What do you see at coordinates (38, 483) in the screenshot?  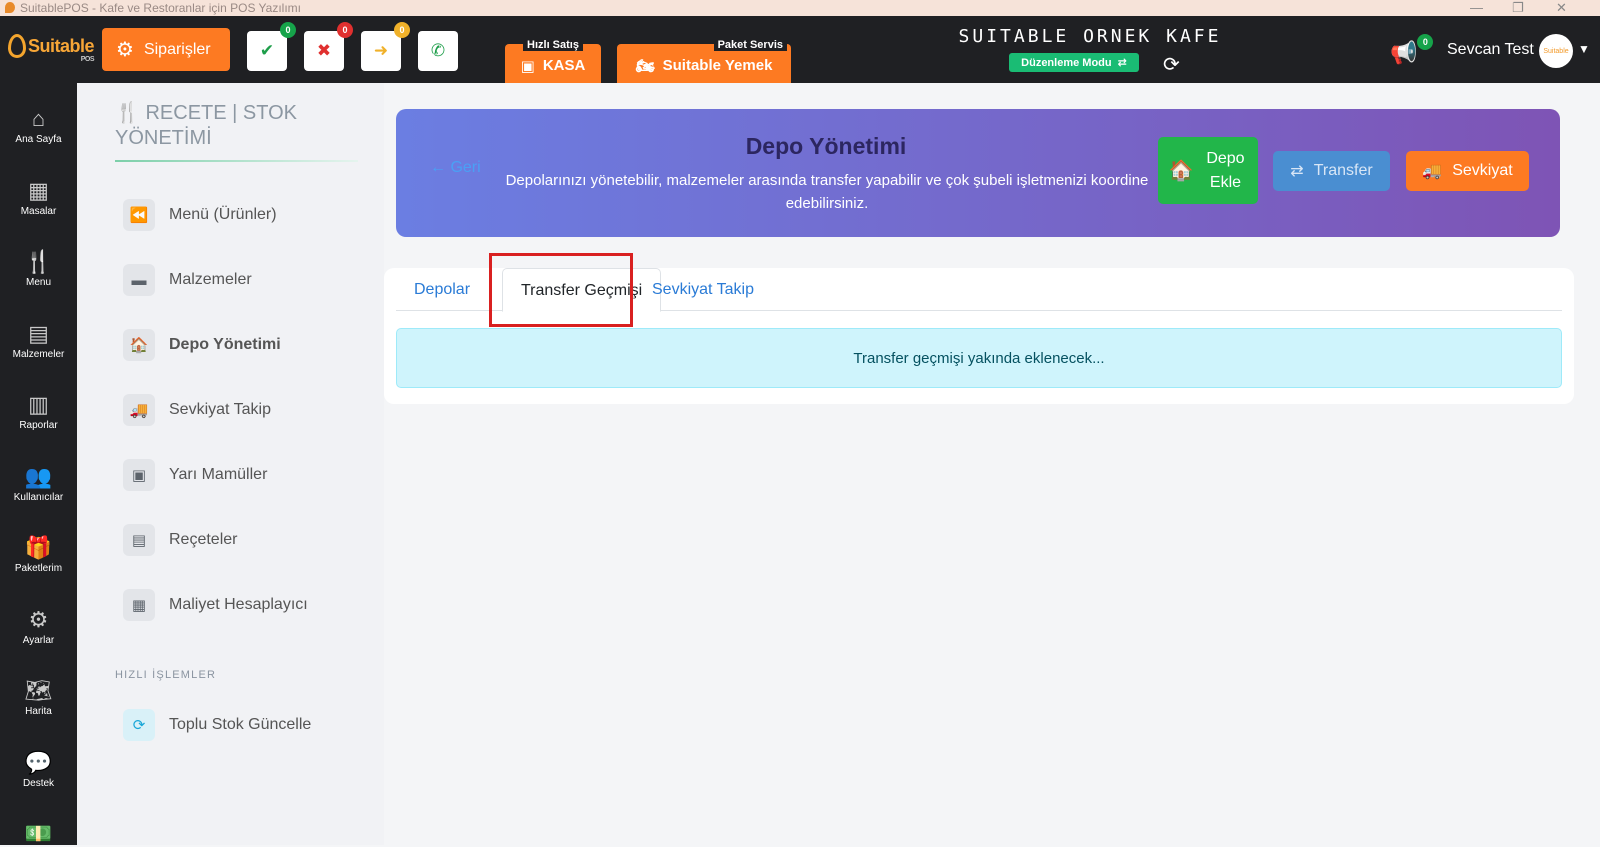 I see `nav-item-users: 👥 Kullanıcılar` at bounding box center [38, 483].